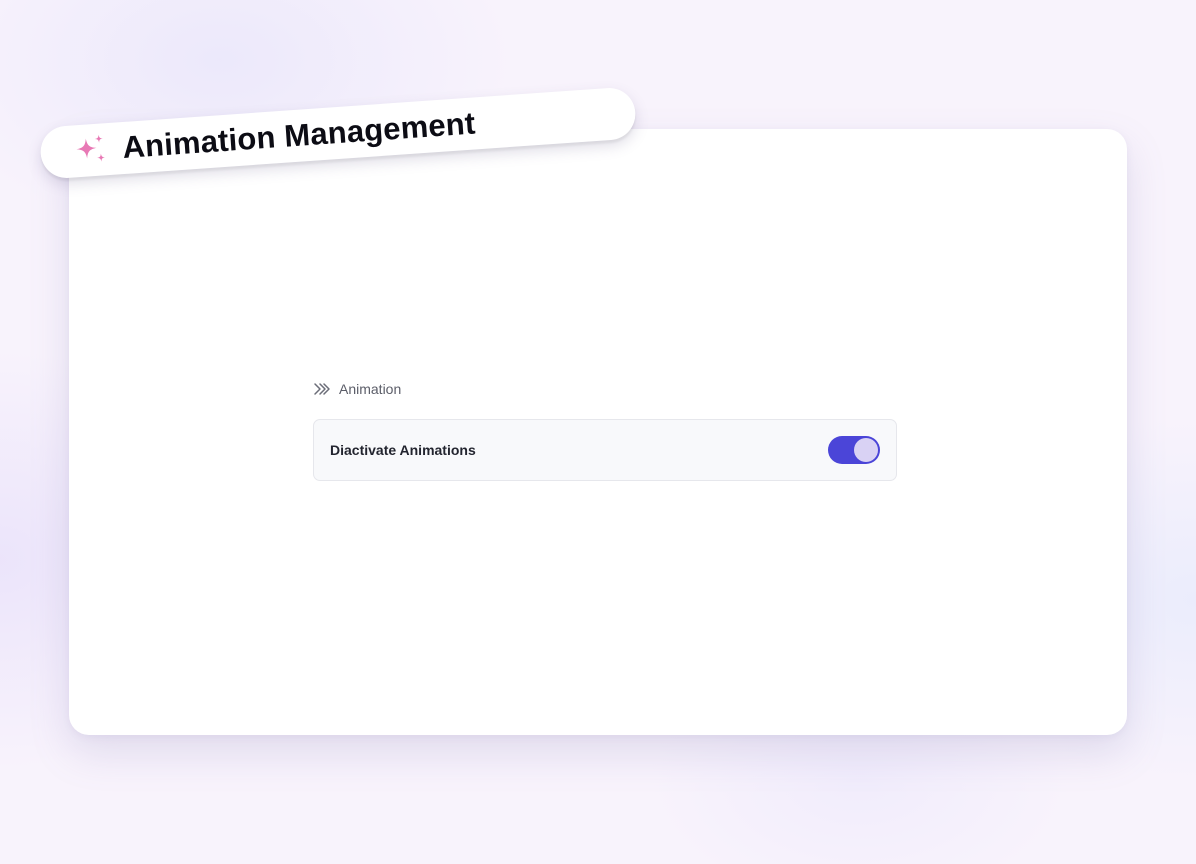  I want to click on section-header: Animation, so click(605, 389).